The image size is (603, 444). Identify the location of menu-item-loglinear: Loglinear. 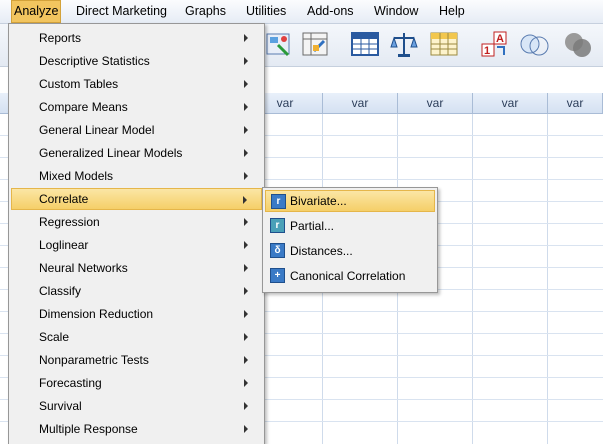
(136, 245).